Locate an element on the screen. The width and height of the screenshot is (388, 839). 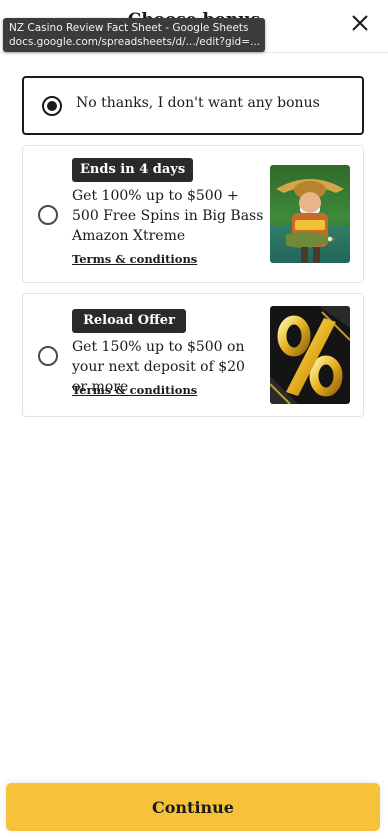
reload-terms-link: Terms & conditions is located at coordinates (134, 390).